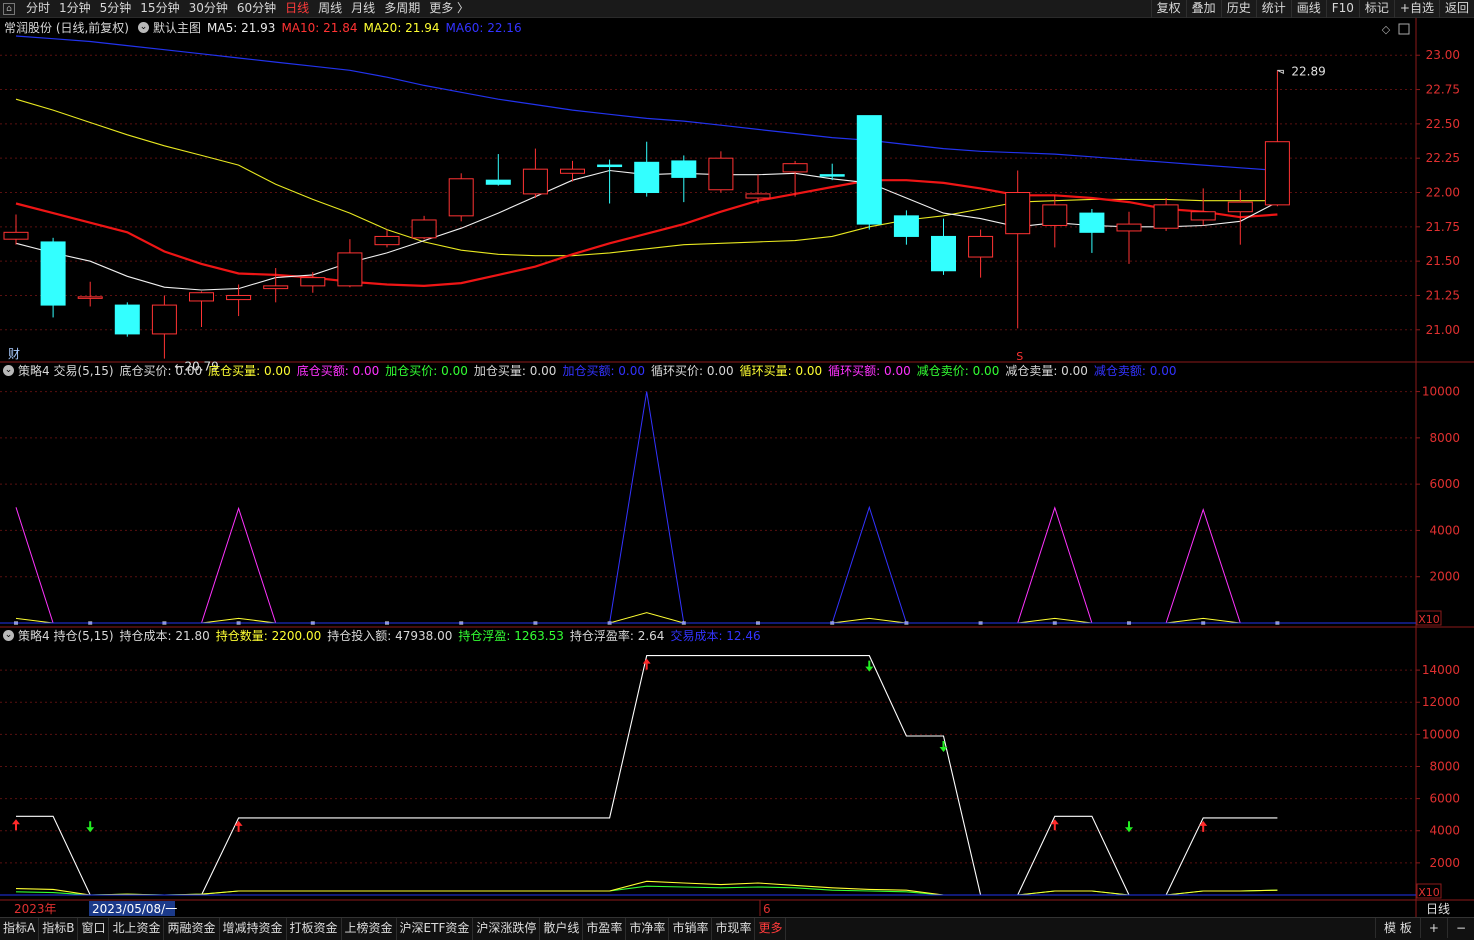  Describe the element at coordinates (59, 929) in the screenshot. I see `tab-indicator-b: 指标B` at that location.